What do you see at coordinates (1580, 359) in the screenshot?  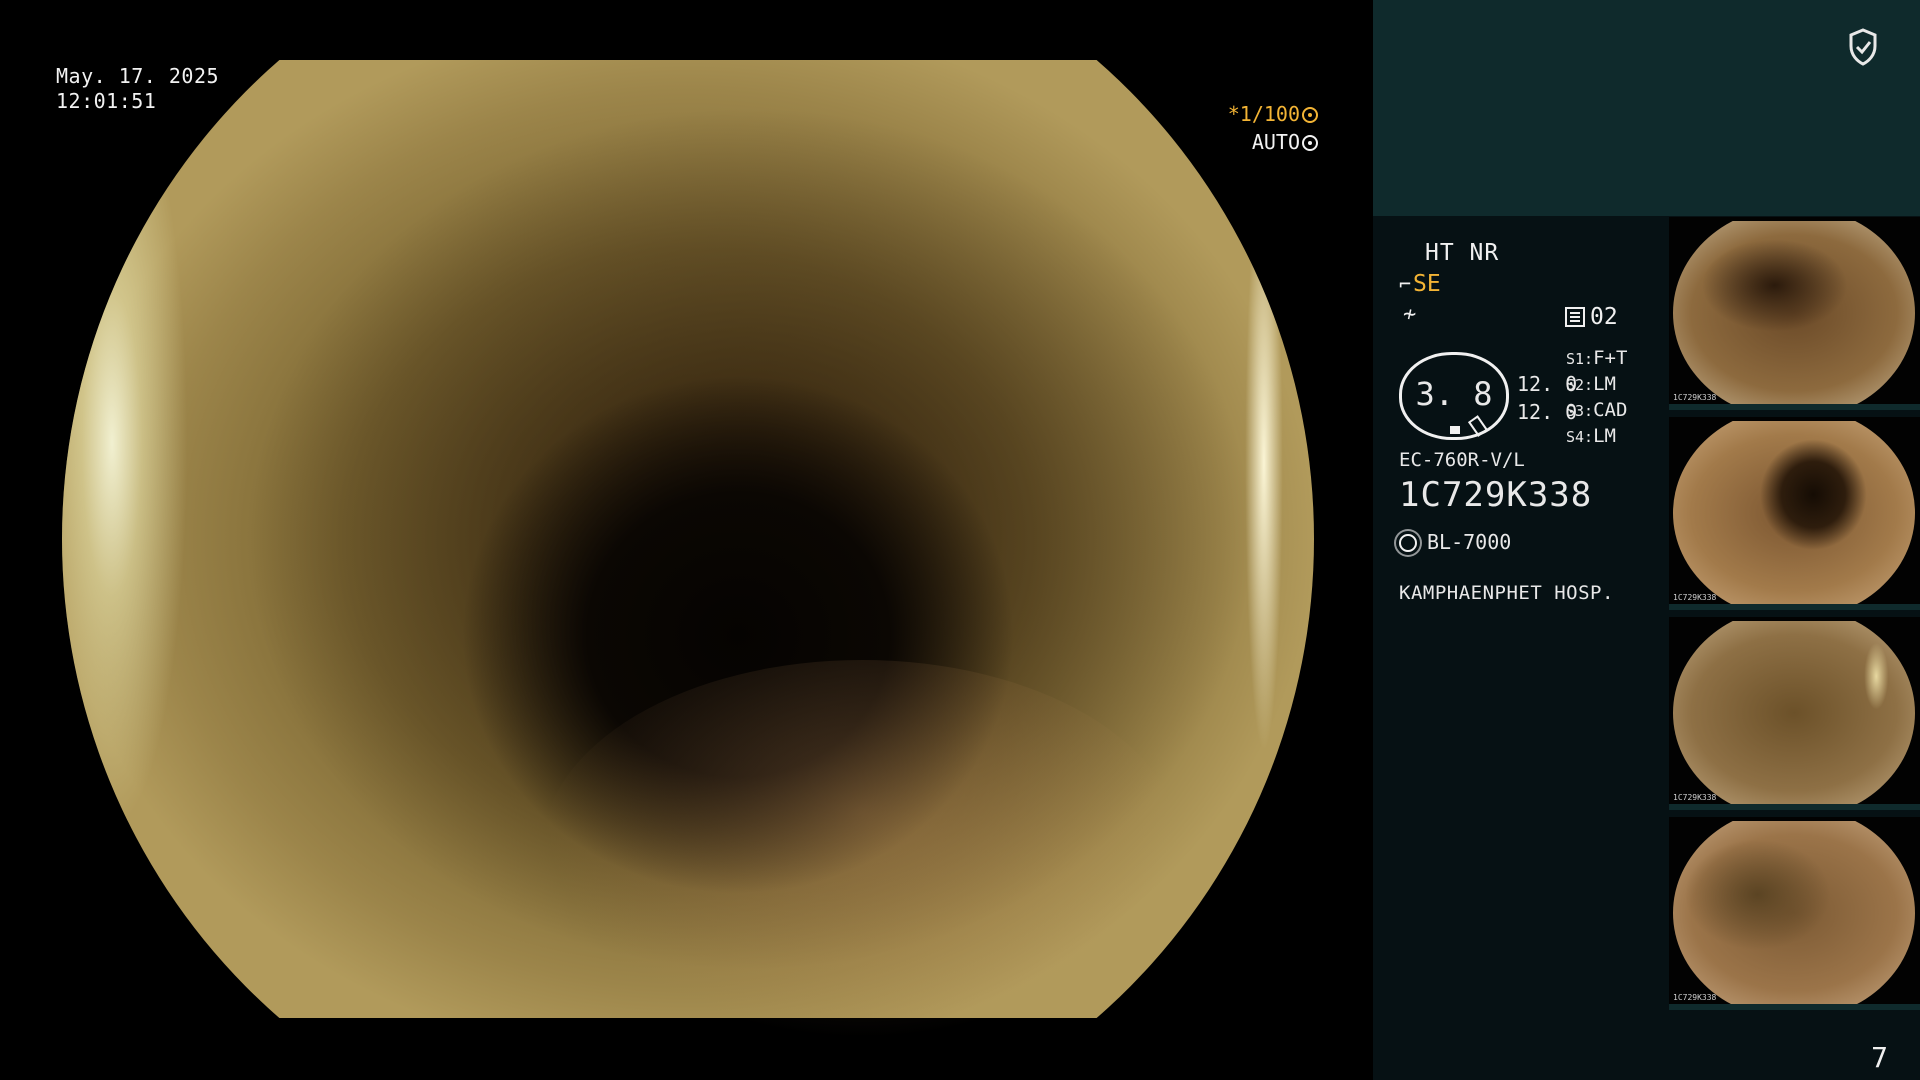 I see `switch-key: S1:` at bounding box center [1580, 359].